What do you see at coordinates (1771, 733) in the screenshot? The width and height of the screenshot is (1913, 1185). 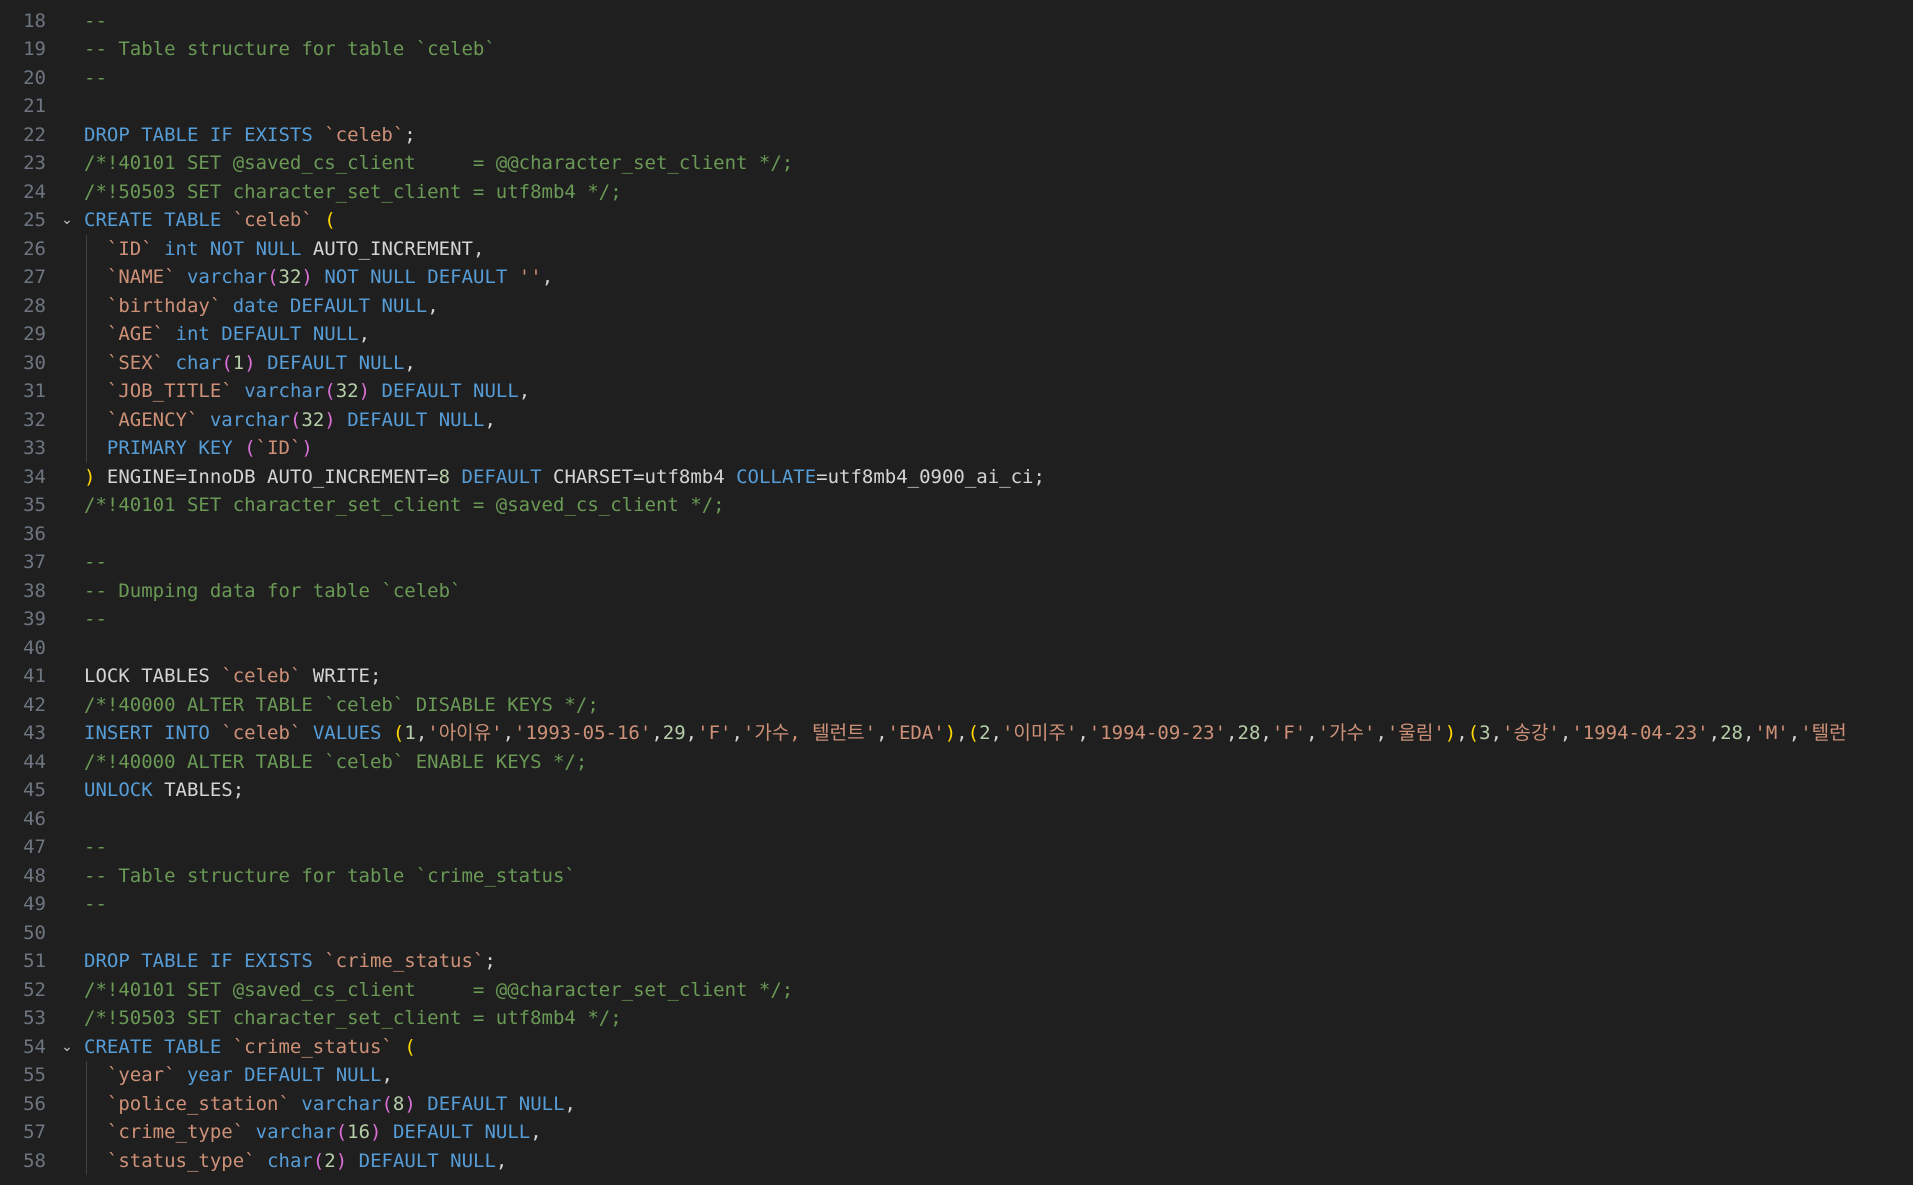 I see `code-token-string: 'M'` at bounding box center [1771, 733].